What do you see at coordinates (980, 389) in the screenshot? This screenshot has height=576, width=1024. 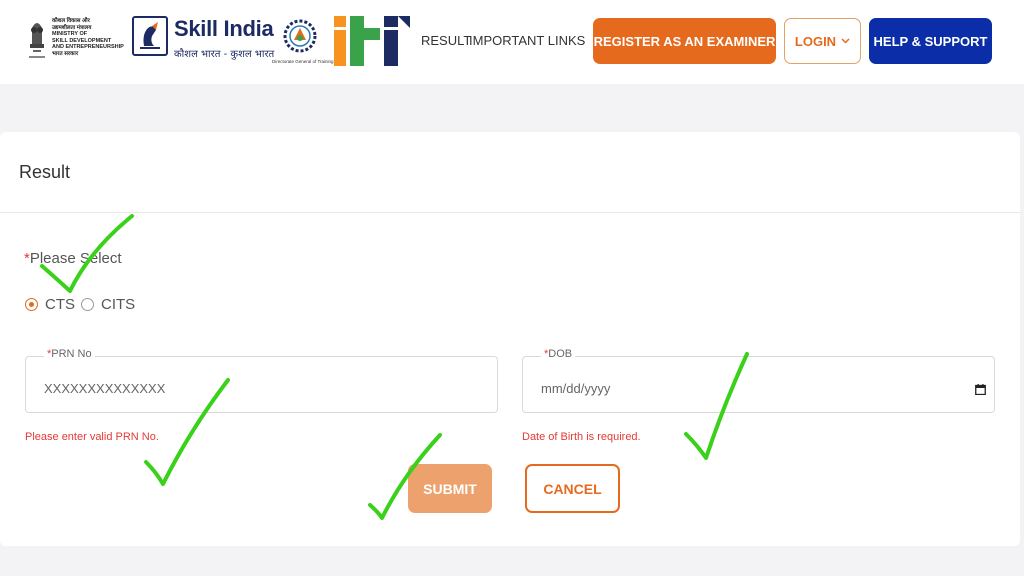 I see `calendar-icon` at bounding box center [980, 389].